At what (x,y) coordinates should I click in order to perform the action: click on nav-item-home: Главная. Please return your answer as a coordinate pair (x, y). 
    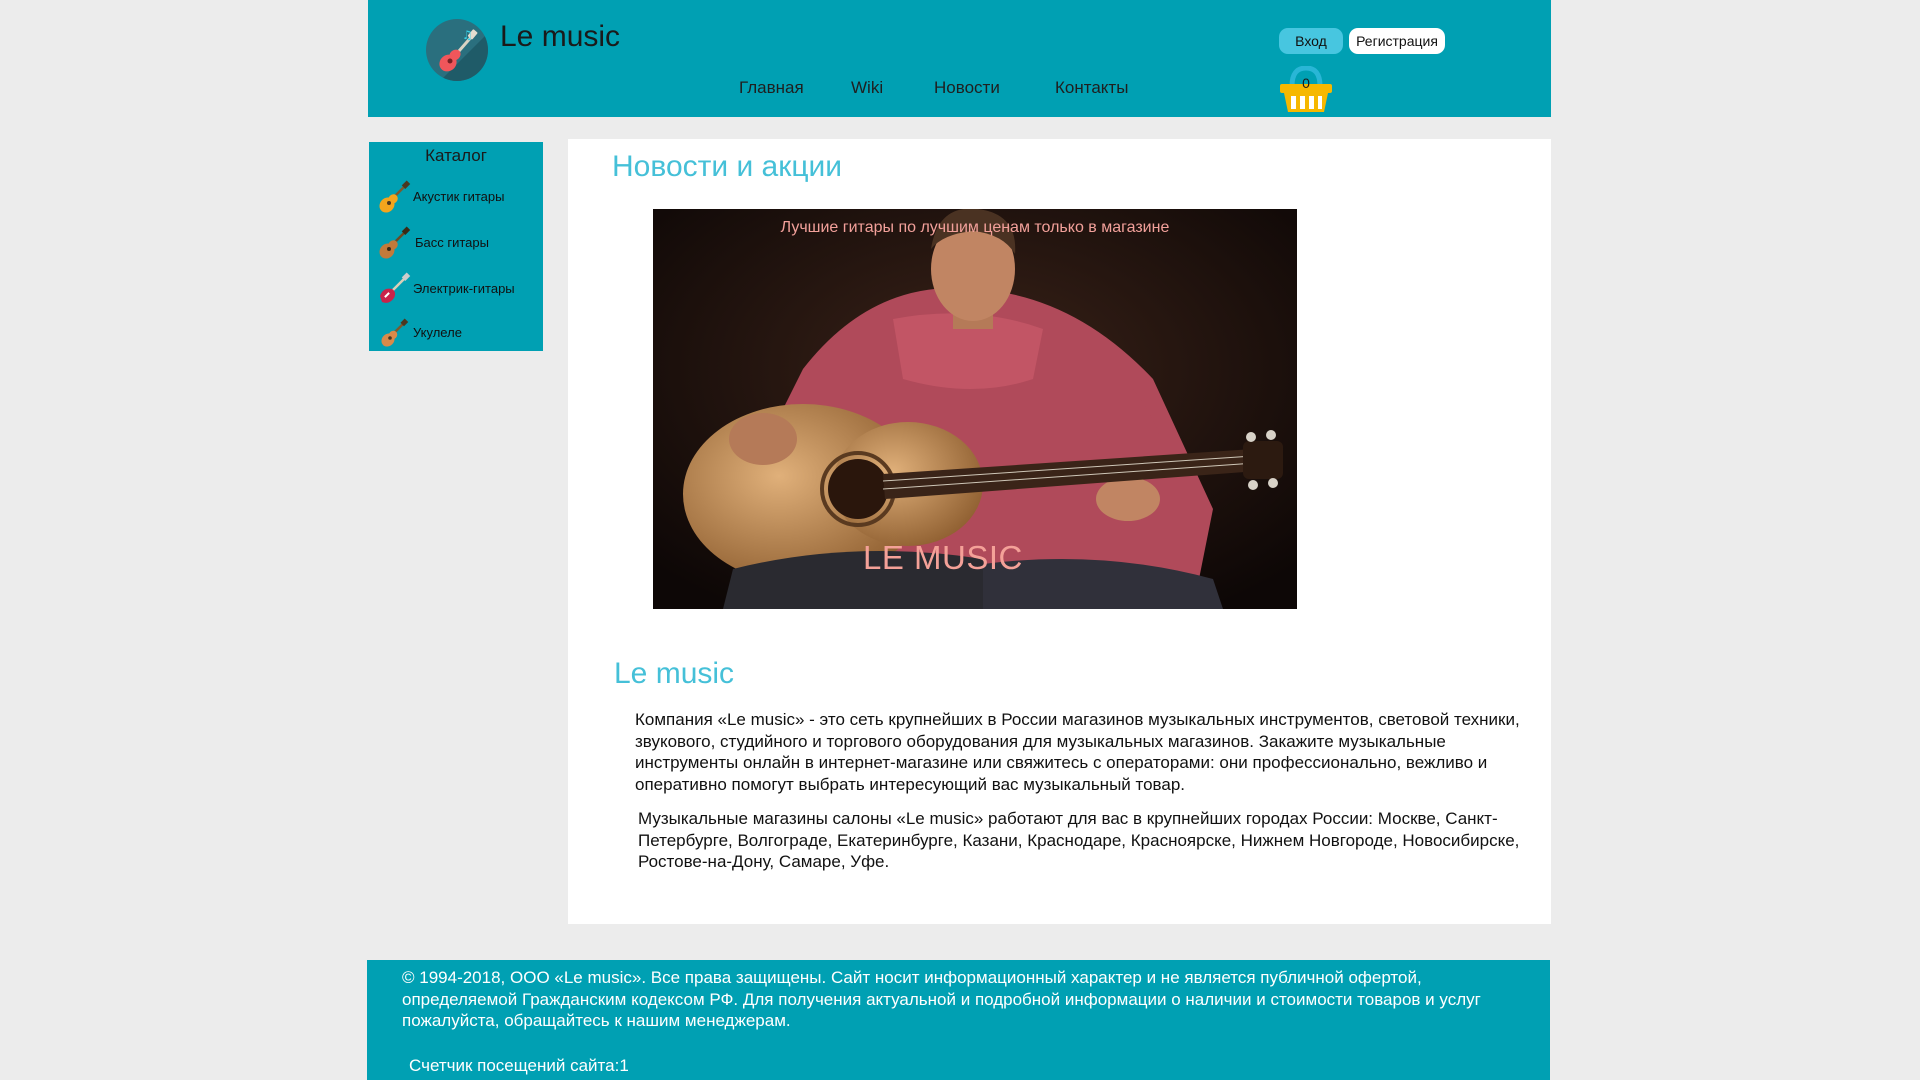
    Looking at the image, I should click on (771, 88).